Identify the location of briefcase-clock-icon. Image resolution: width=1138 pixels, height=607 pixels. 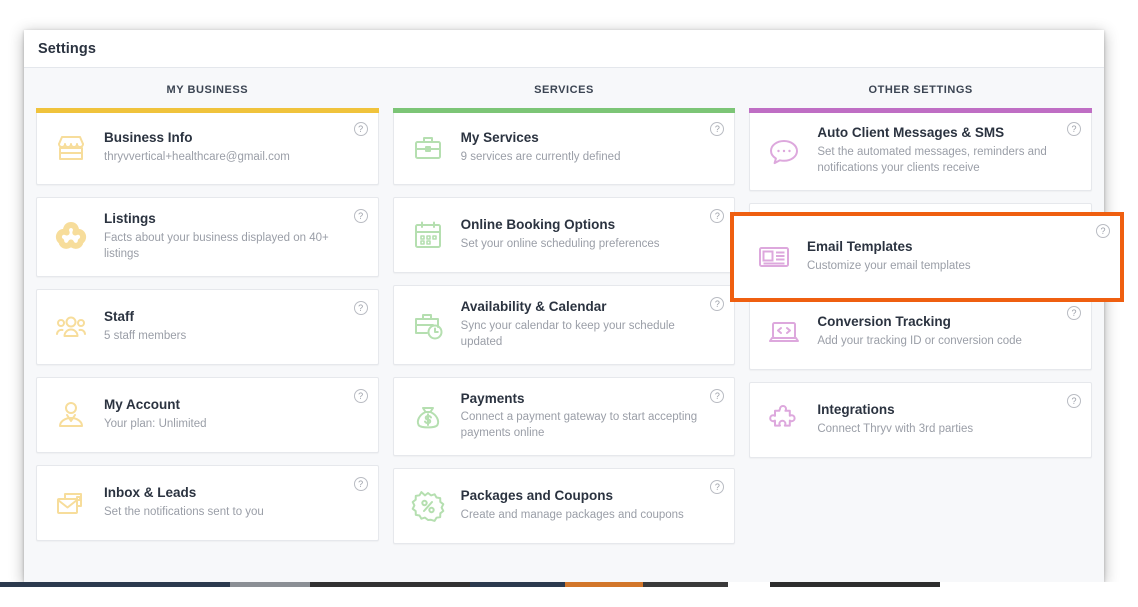
(428, 325).